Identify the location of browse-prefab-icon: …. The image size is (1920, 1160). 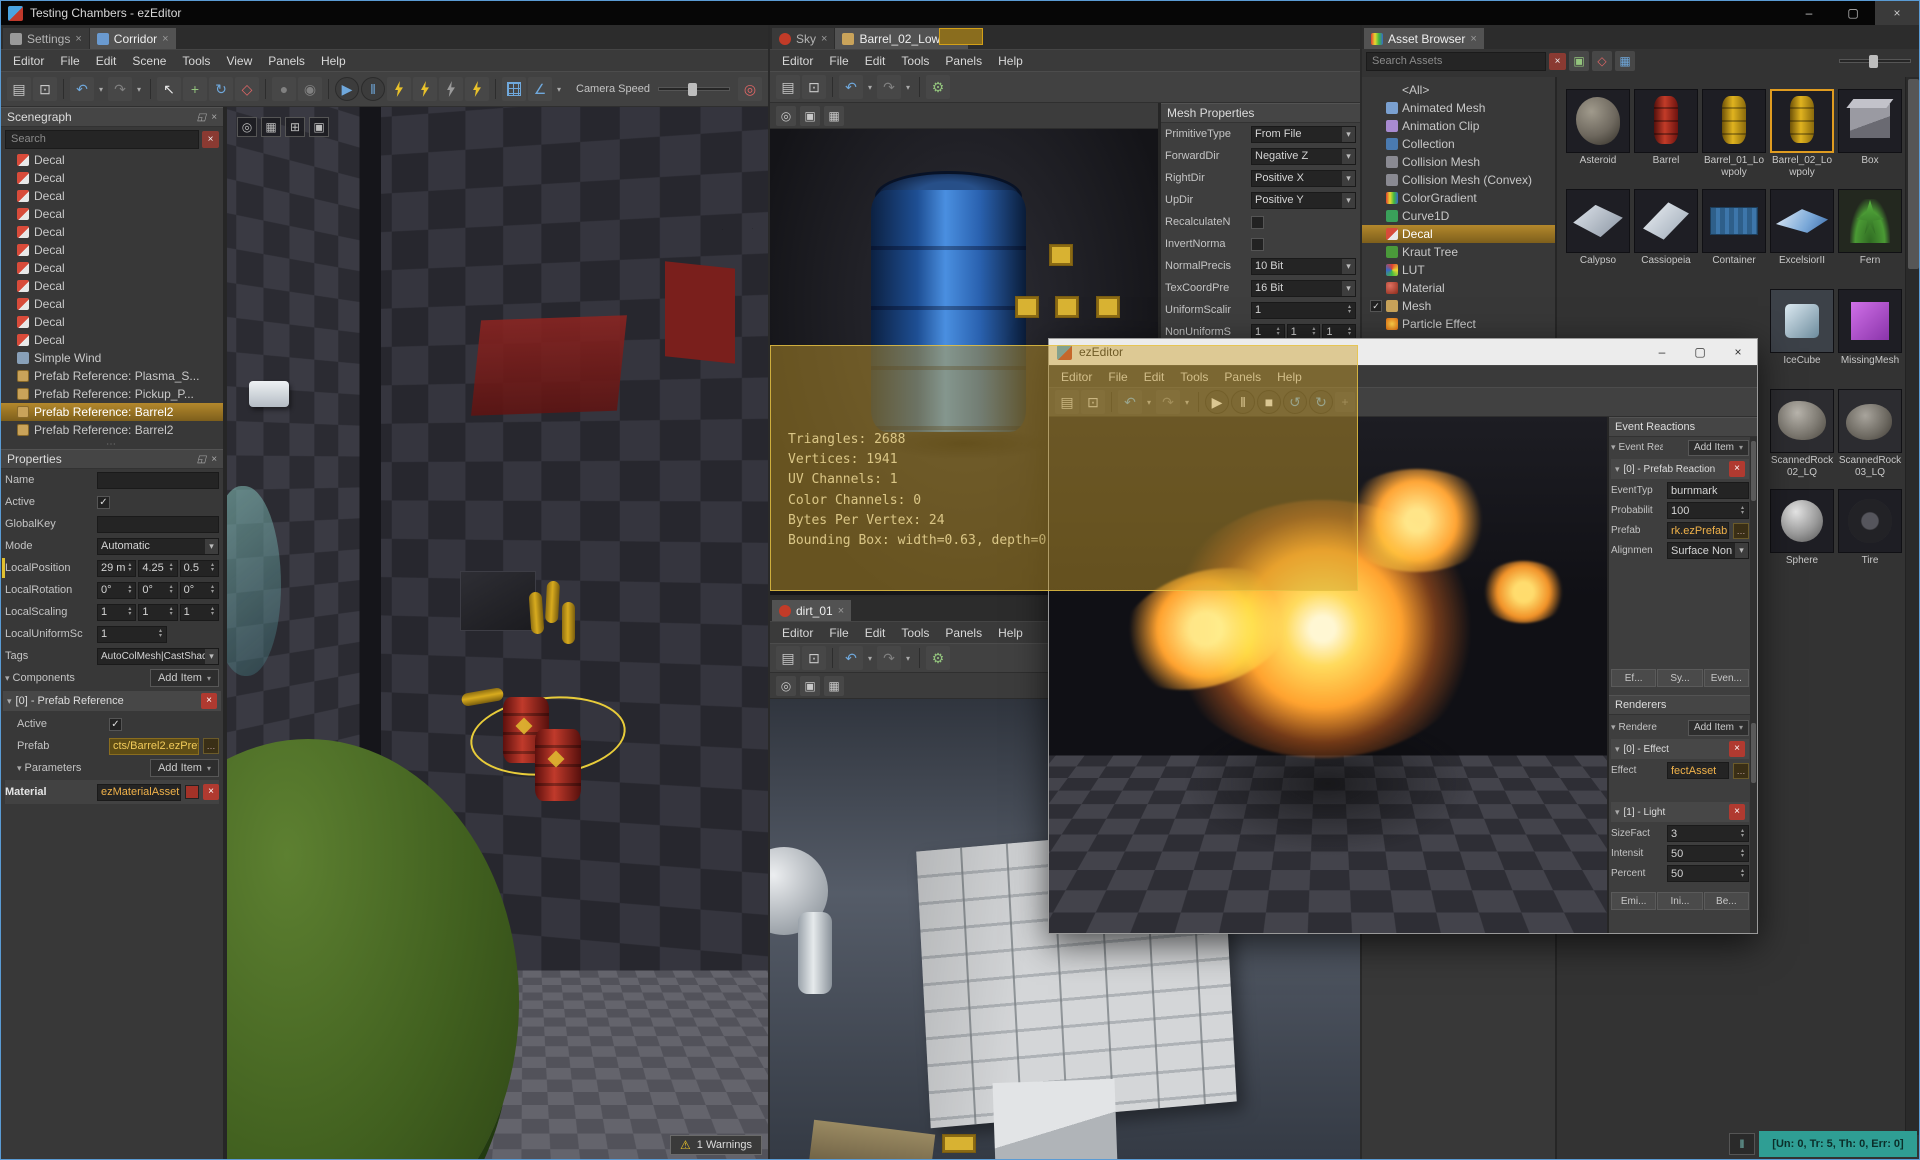
(1741, 530).